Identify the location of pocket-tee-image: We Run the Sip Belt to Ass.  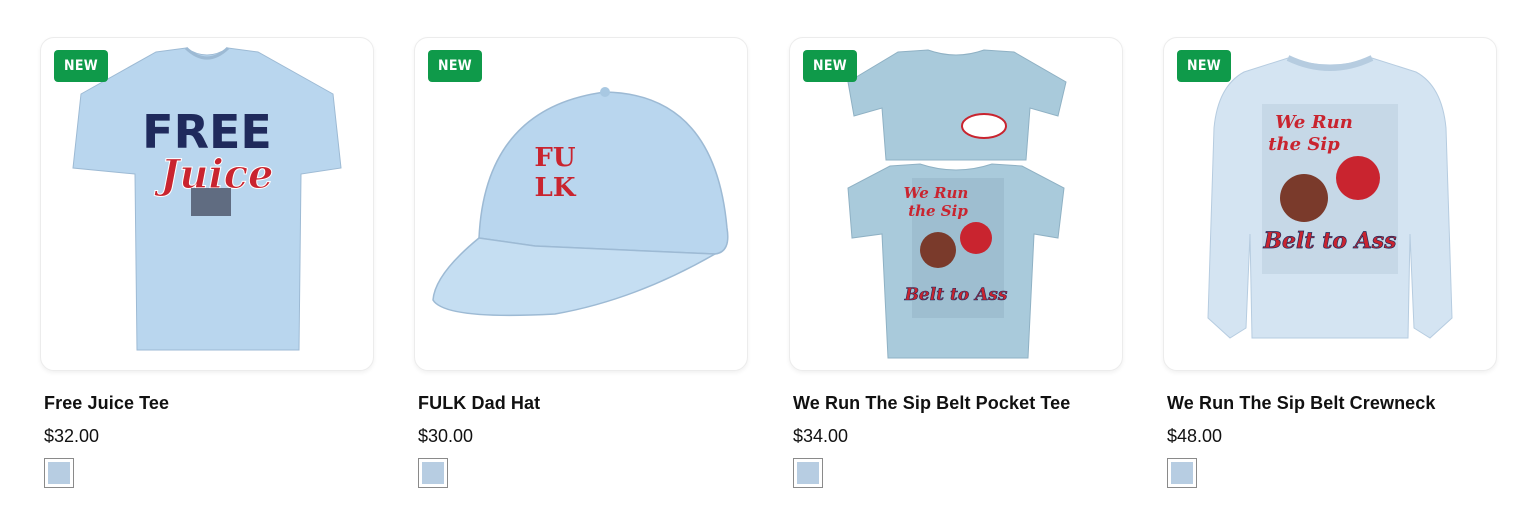
(957, 204).